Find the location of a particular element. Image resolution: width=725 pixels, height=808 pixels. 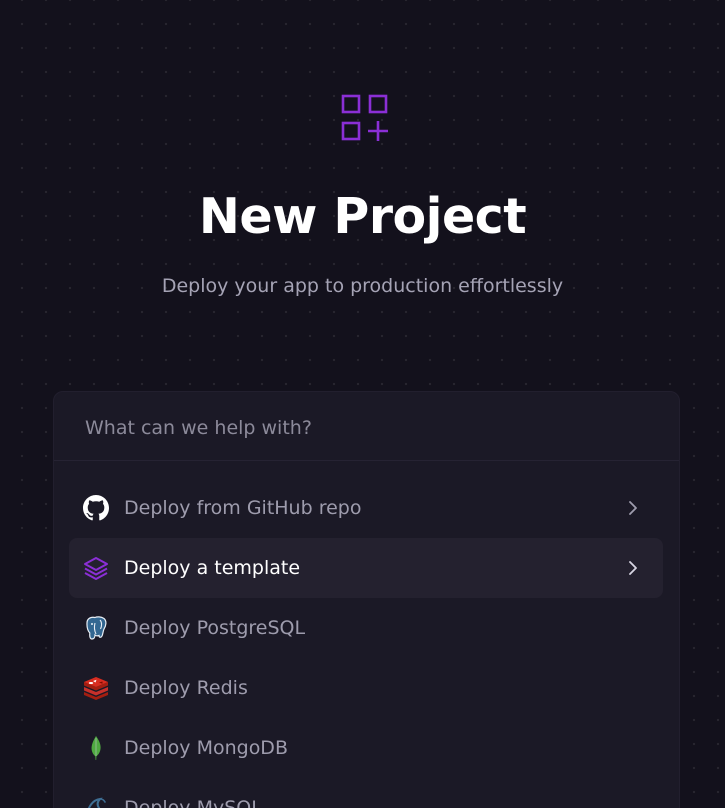

search-input is located at coordinates (365, 428).